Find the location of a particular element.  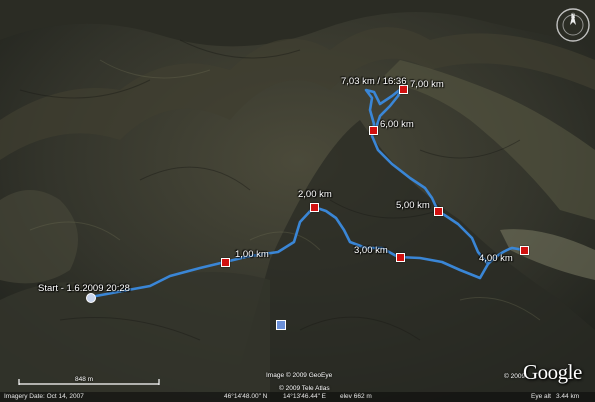

photo-pin-icon is located at coordinates (281, 325).